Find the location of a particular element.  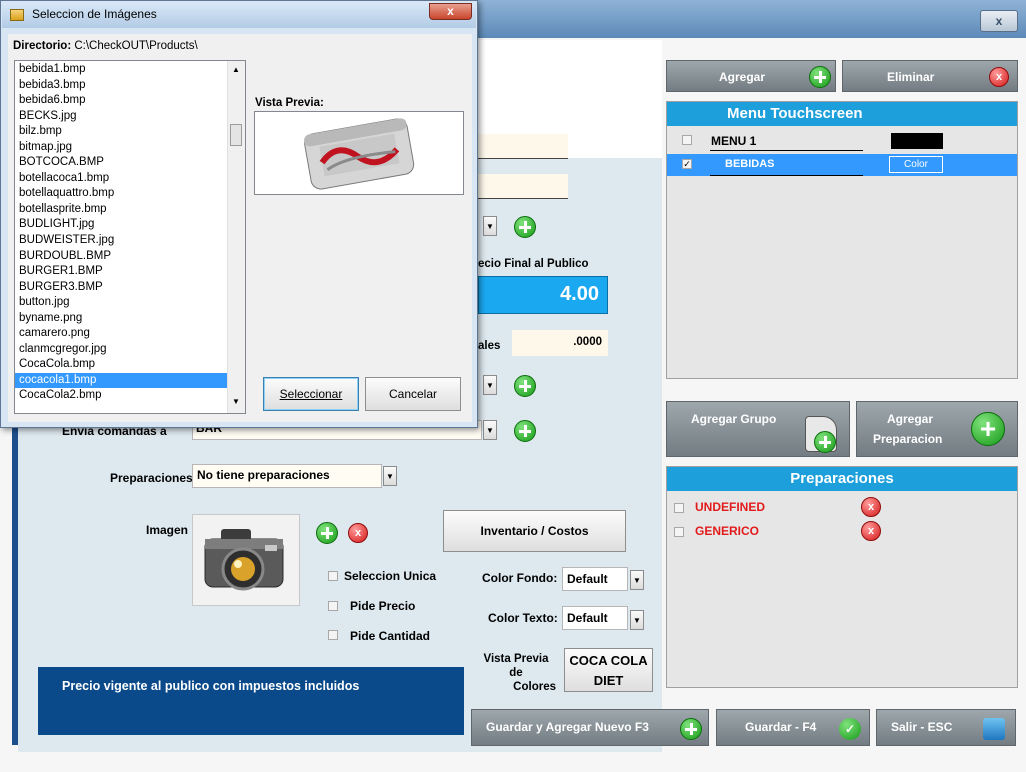

menu-1-color-swatch is located at coordinates (917, 141).